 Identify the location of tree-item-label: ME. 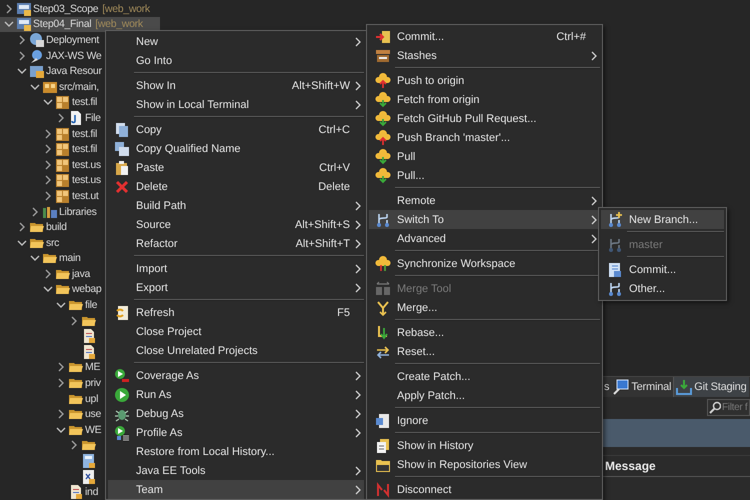
(92, 367).